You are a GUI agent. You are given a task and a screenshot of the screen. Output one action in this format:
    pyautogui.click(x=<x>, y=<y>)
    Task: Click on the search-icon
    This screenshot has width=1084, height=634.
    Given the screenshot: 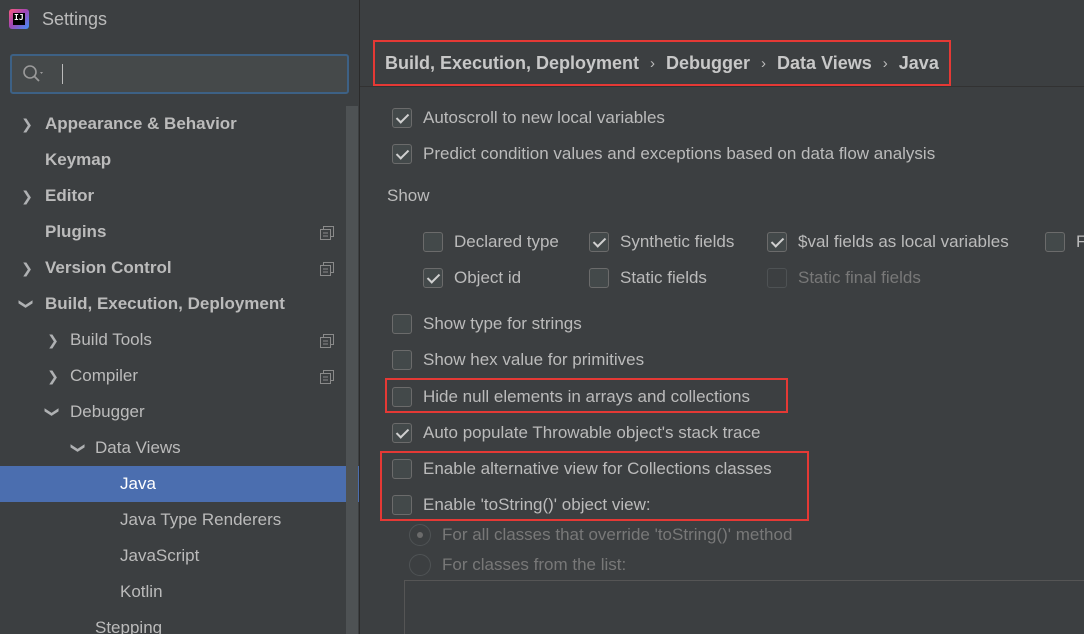 What is the action you would take?
    pyautogui.click(x=34, y=74)
    